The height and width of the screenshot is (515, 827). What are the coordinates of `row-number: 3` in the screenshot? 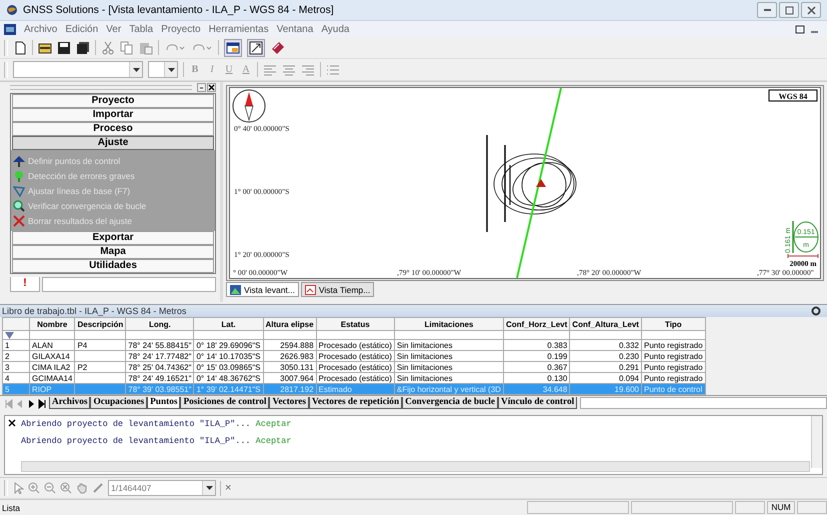 It's located at (16, 367).